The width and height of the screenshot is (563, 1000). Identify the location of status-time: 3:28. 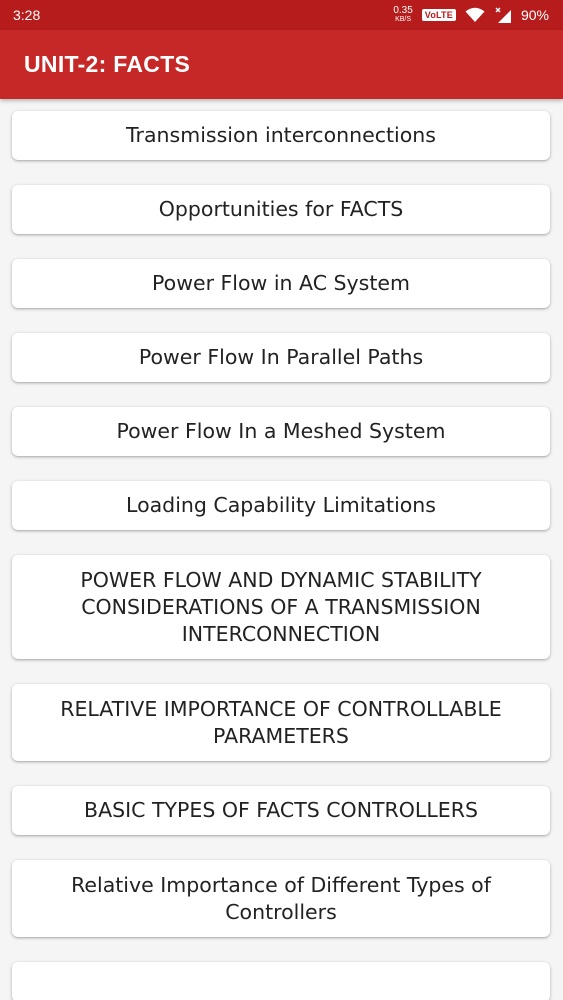
(27, 15).